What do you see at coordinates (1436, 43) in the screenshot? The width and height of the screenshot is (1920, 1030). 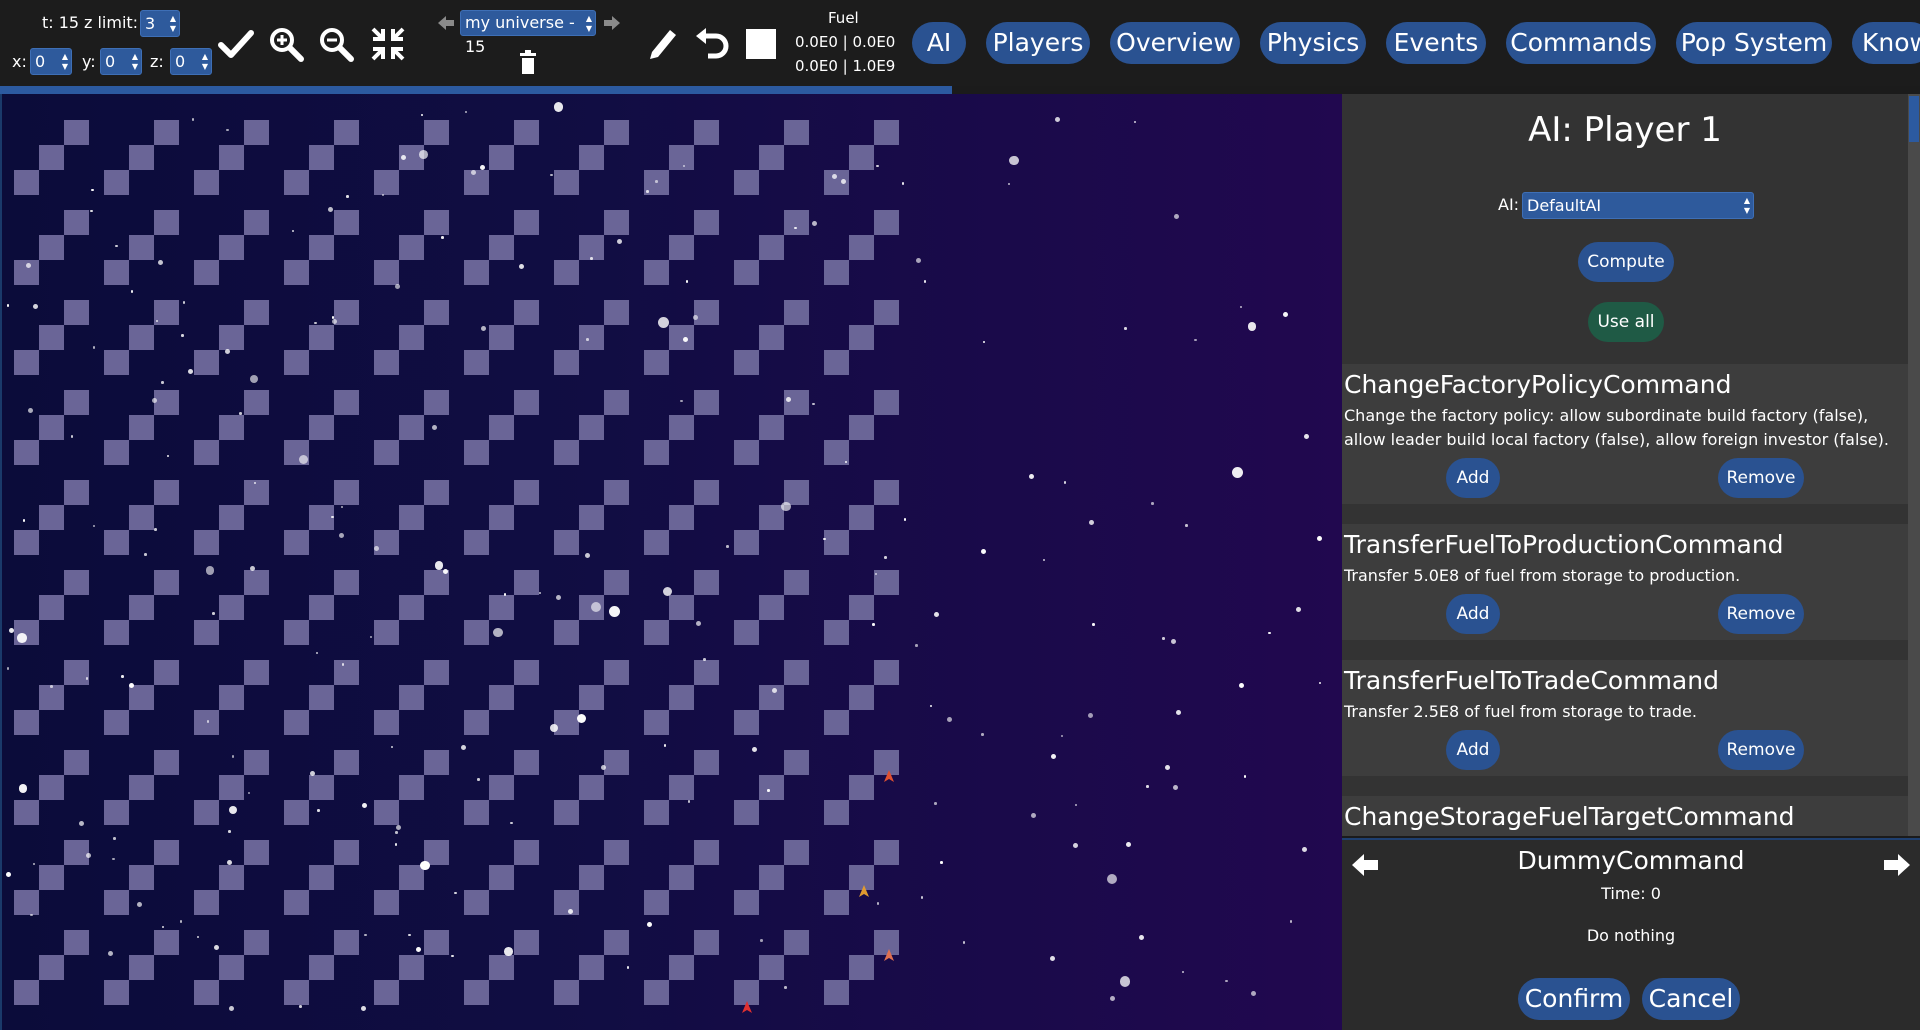 I see `tab-events: Events` at bounding box center [1436, 43].